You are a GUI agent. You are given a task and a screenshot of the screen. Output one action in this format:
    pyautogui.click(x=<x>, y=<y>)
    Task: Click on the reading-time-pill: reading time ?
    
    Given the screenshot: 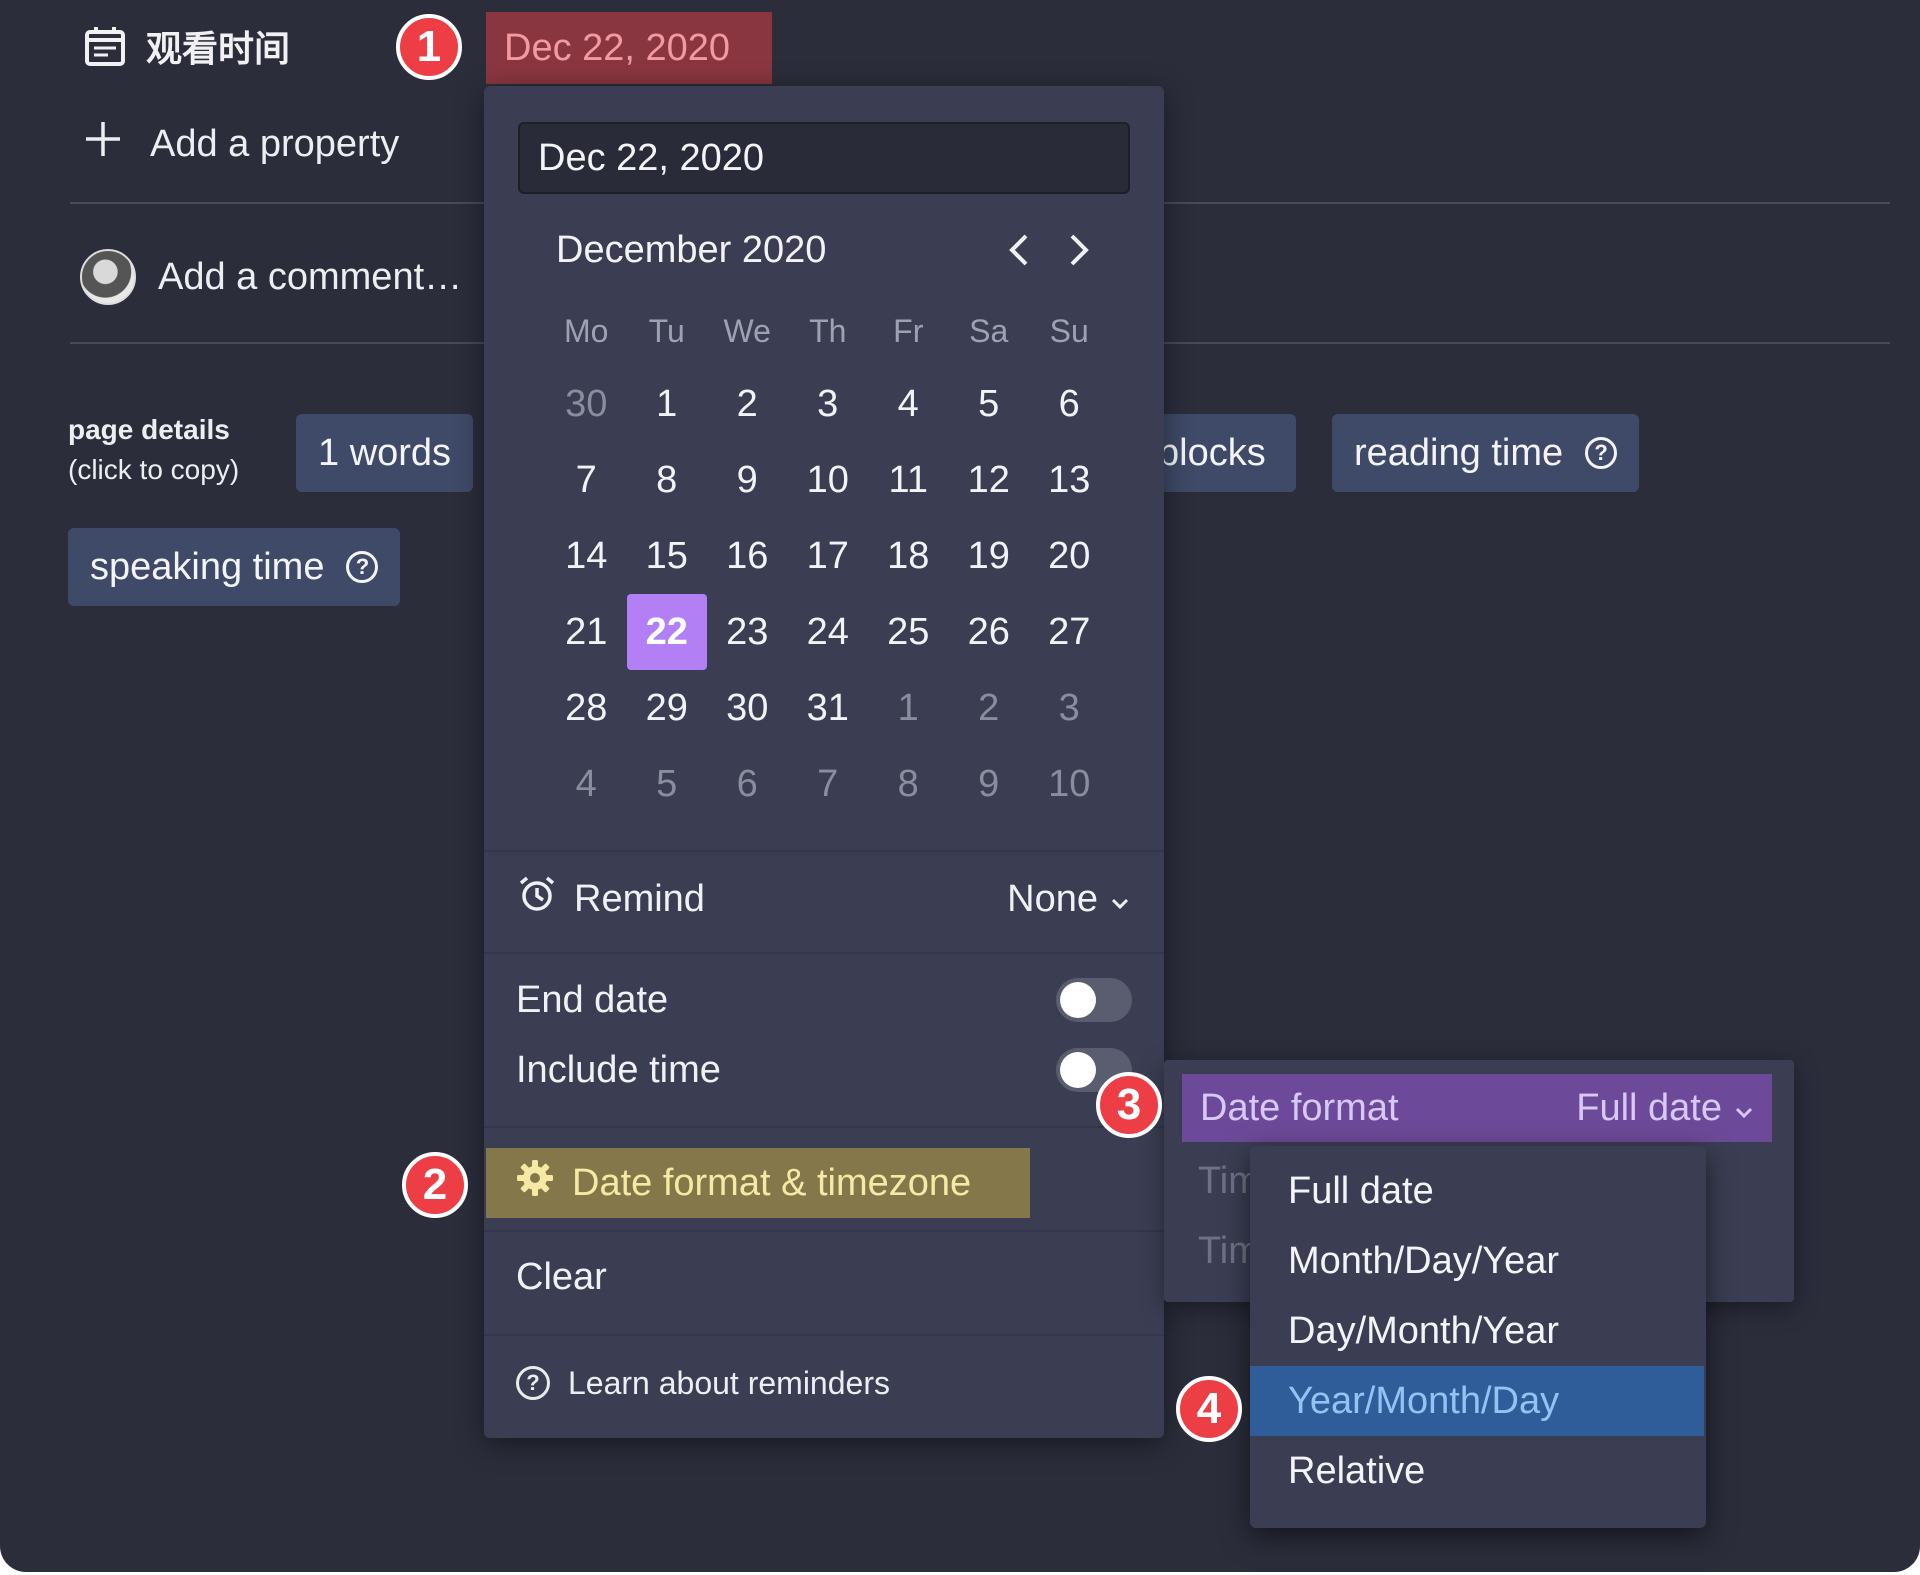 What is the action you would take?
    pyautogui.click(x=1486, y=453)
    